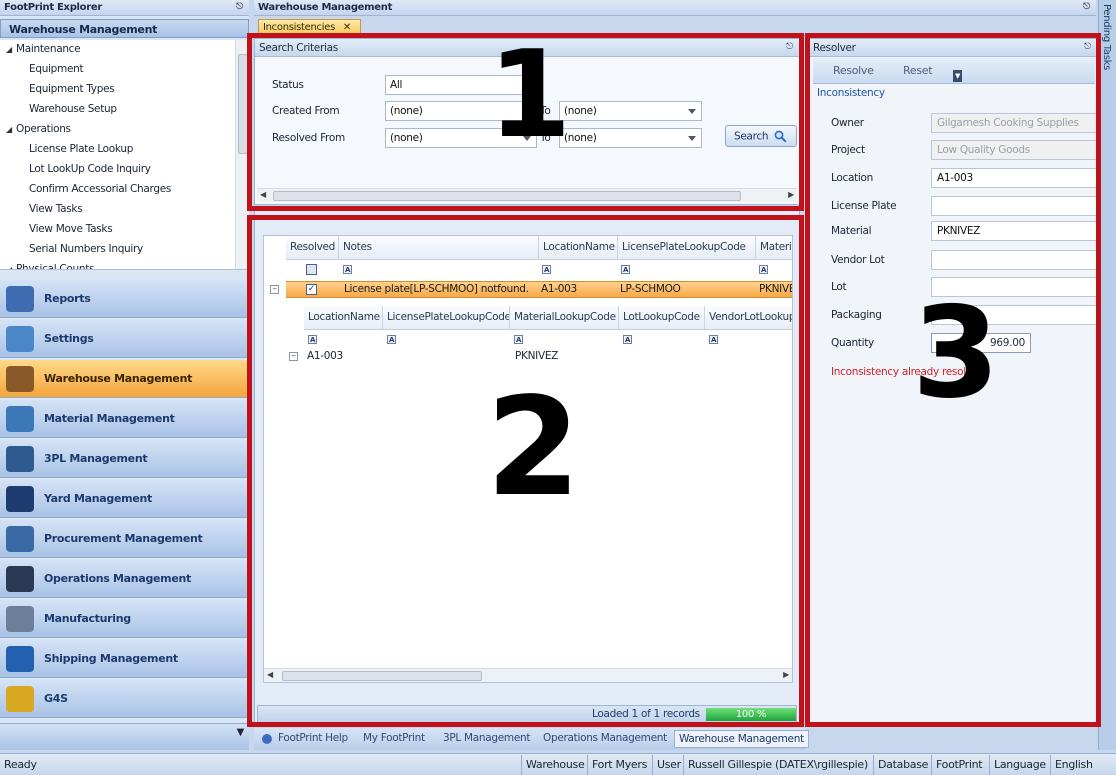 This screenshot has width=1116, height=775. Describe the element at coordinates (761, 136) in the screenshot. I see `search-button: Search` at that location.